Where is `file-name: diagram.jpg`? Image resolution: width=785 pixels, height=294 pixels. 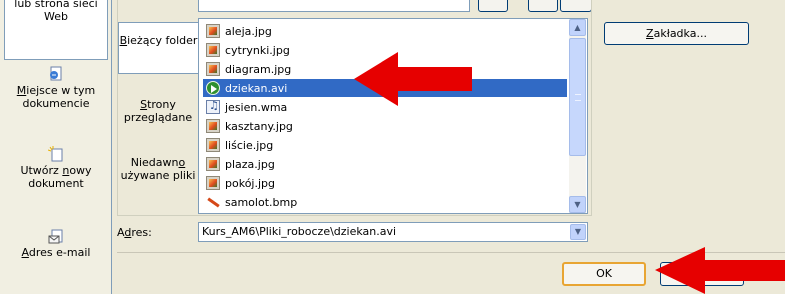 file-name: diagram.jpg is located at coordinates (258, 69).